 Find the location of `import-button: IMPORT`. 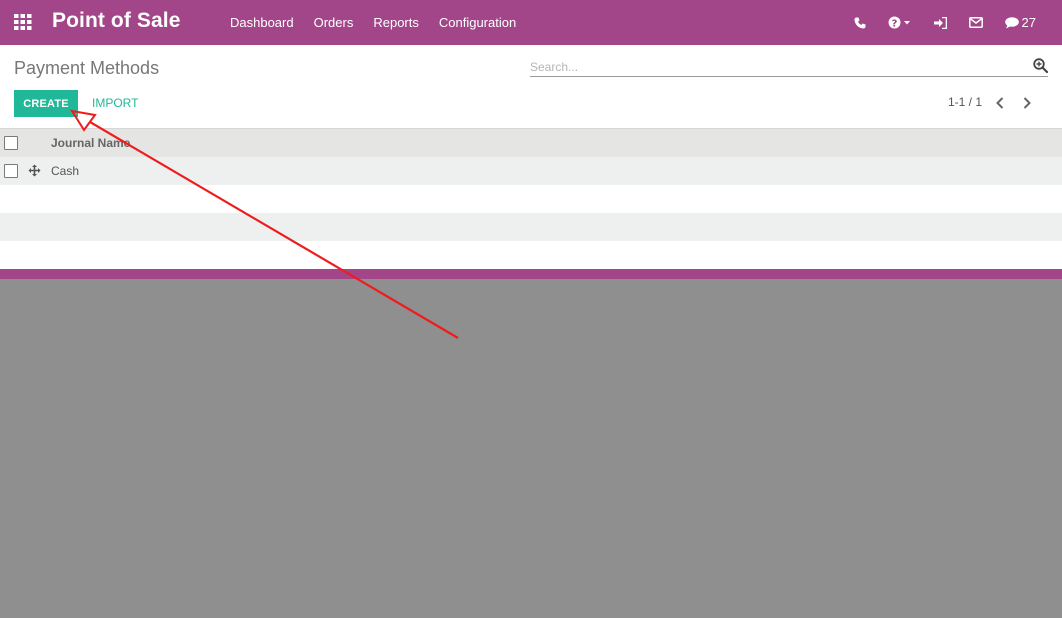

import-button: IMPORT is located at coordinates (115, 103).